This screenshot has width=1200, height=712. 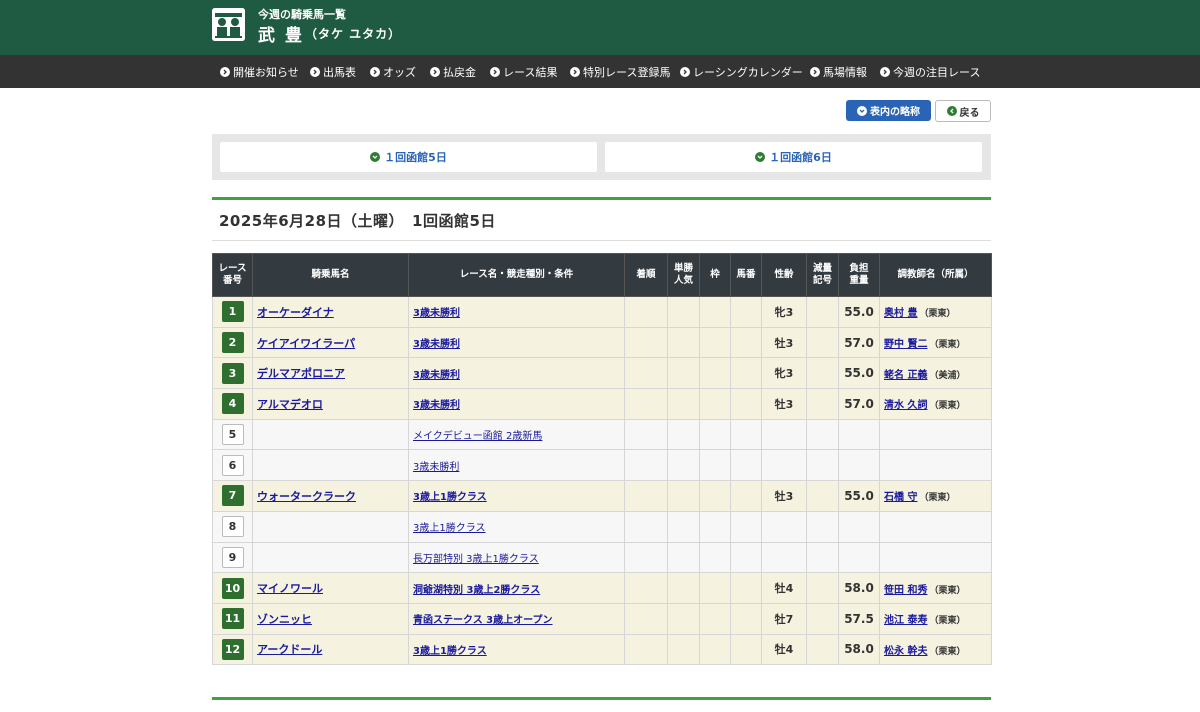 I want to click on race-number-badge: 11, so click(x=232, y=619).